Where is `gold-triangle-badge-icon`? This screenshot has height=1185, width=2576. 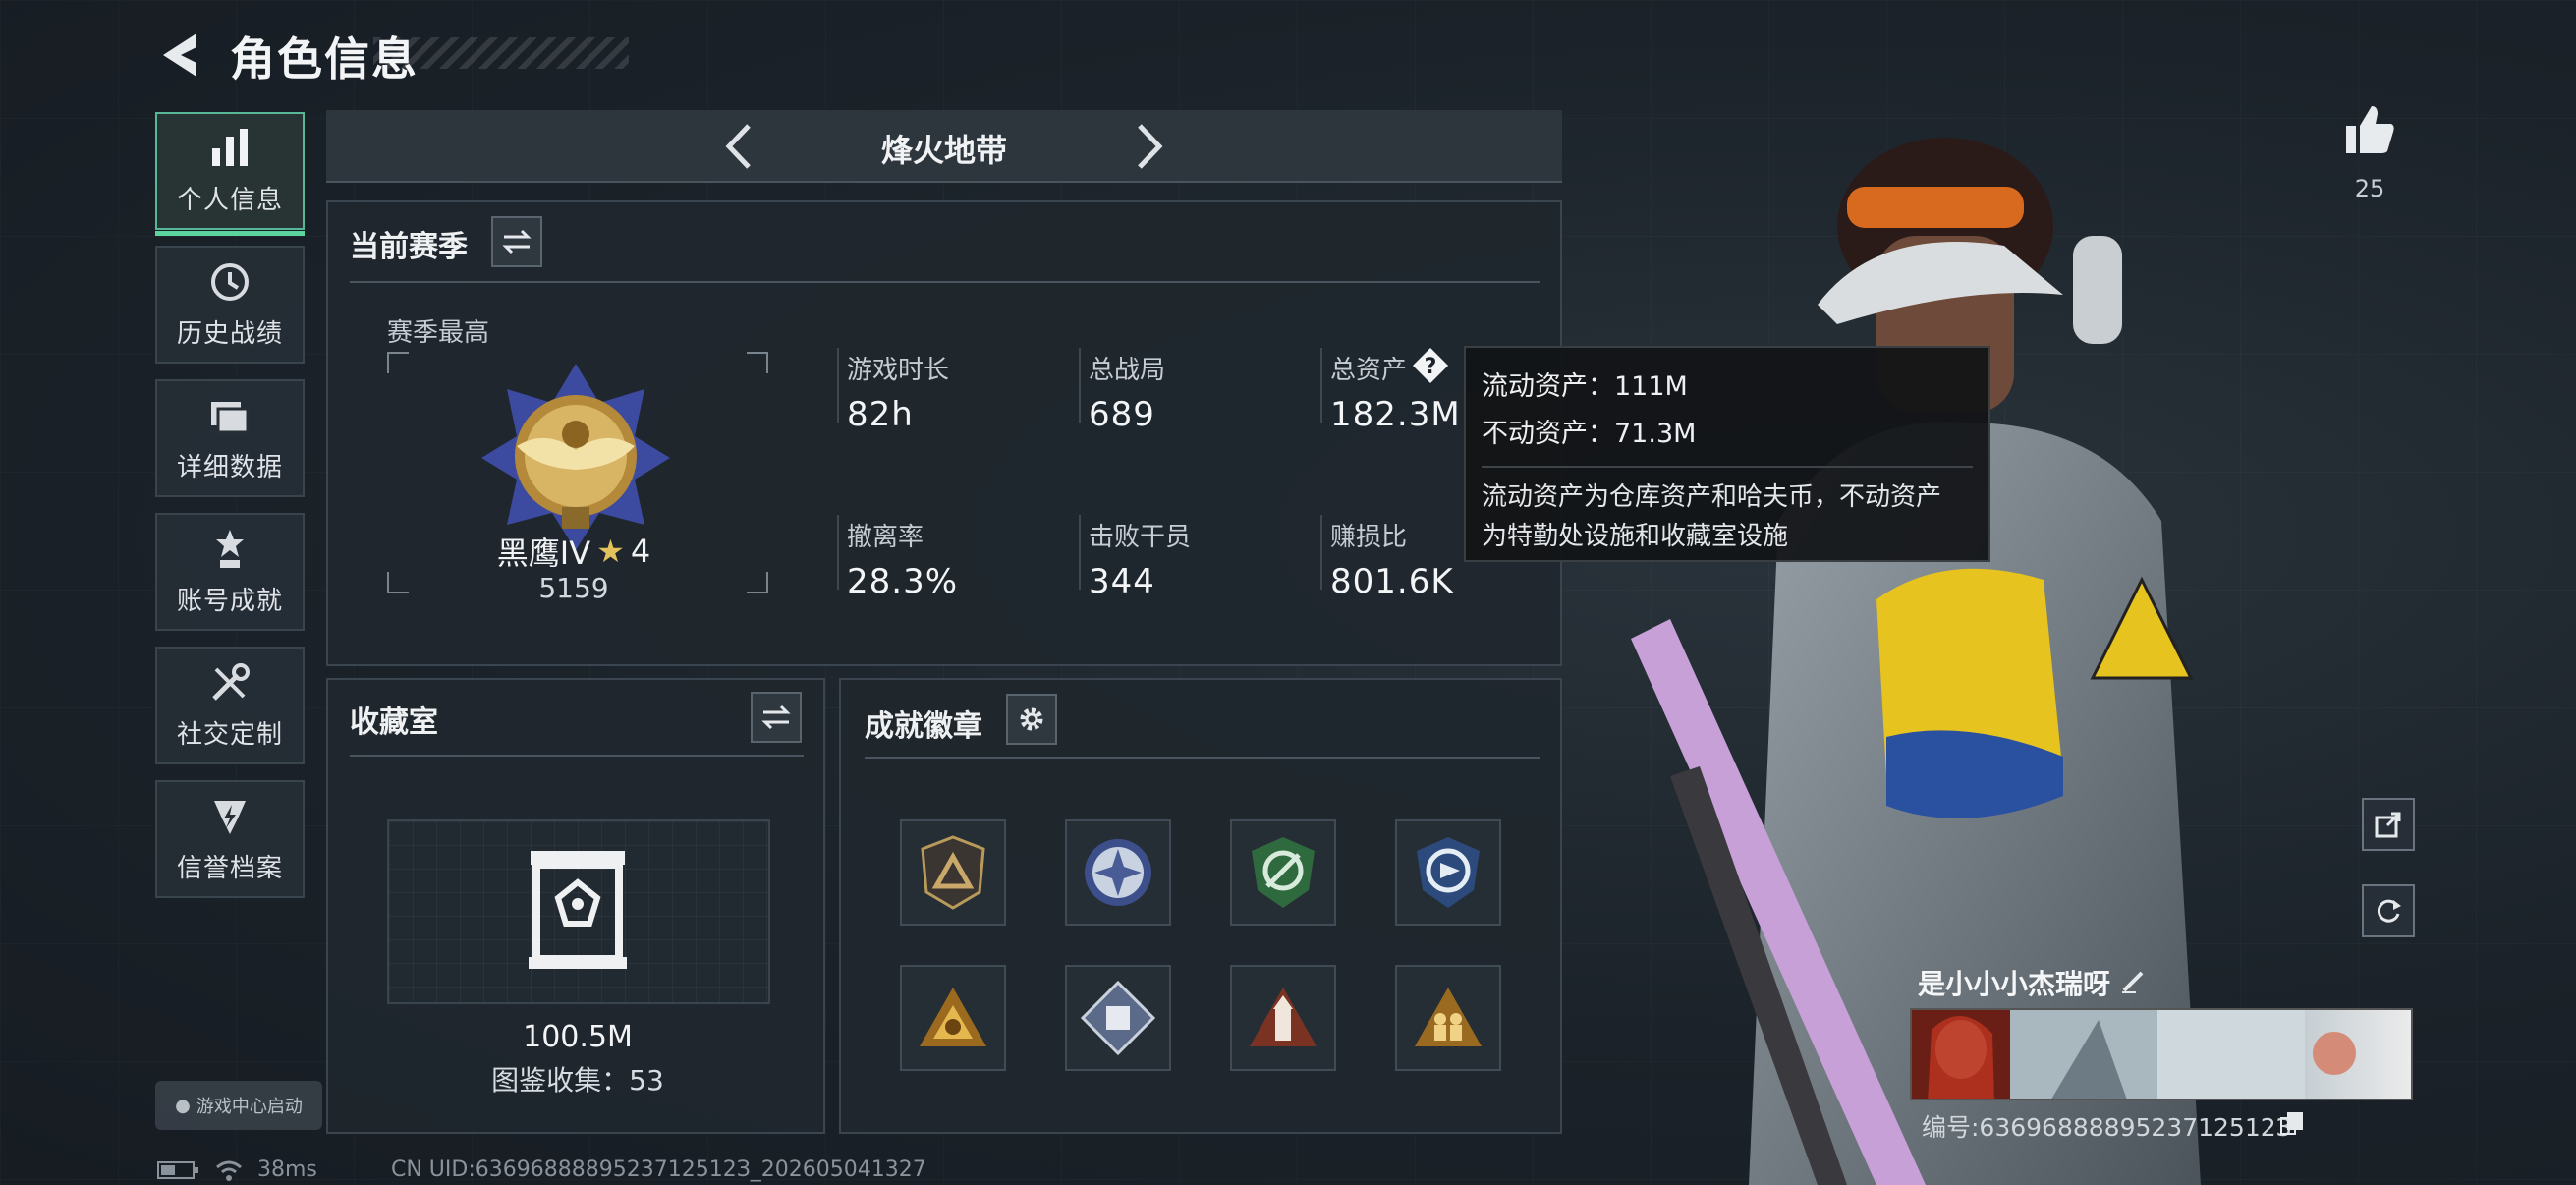
gold-triangle-badge-icon is located at coordinates (953, 1017).